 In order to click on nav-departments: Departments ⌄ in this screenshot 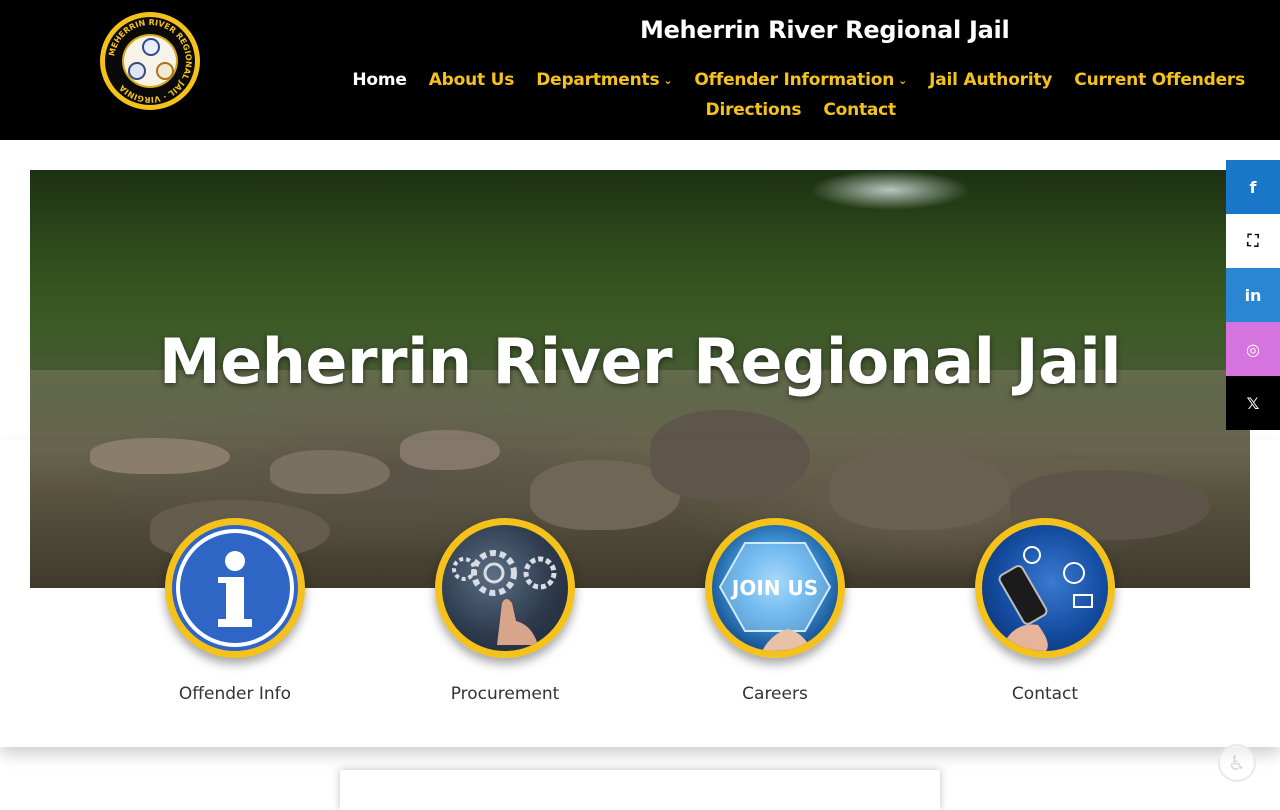, I will do `click(604, 80)`.